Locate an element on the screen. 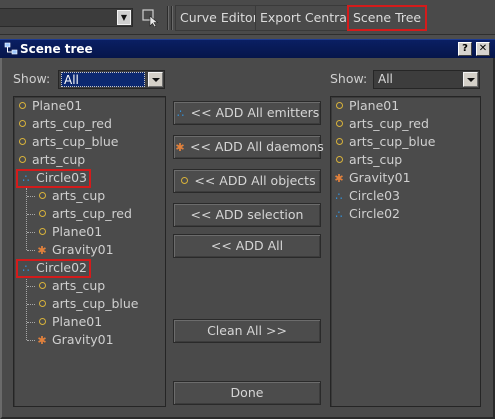 The image size is (495, 419). highlight-box: ∴ Circle02 is located at coordinates (54, 268).